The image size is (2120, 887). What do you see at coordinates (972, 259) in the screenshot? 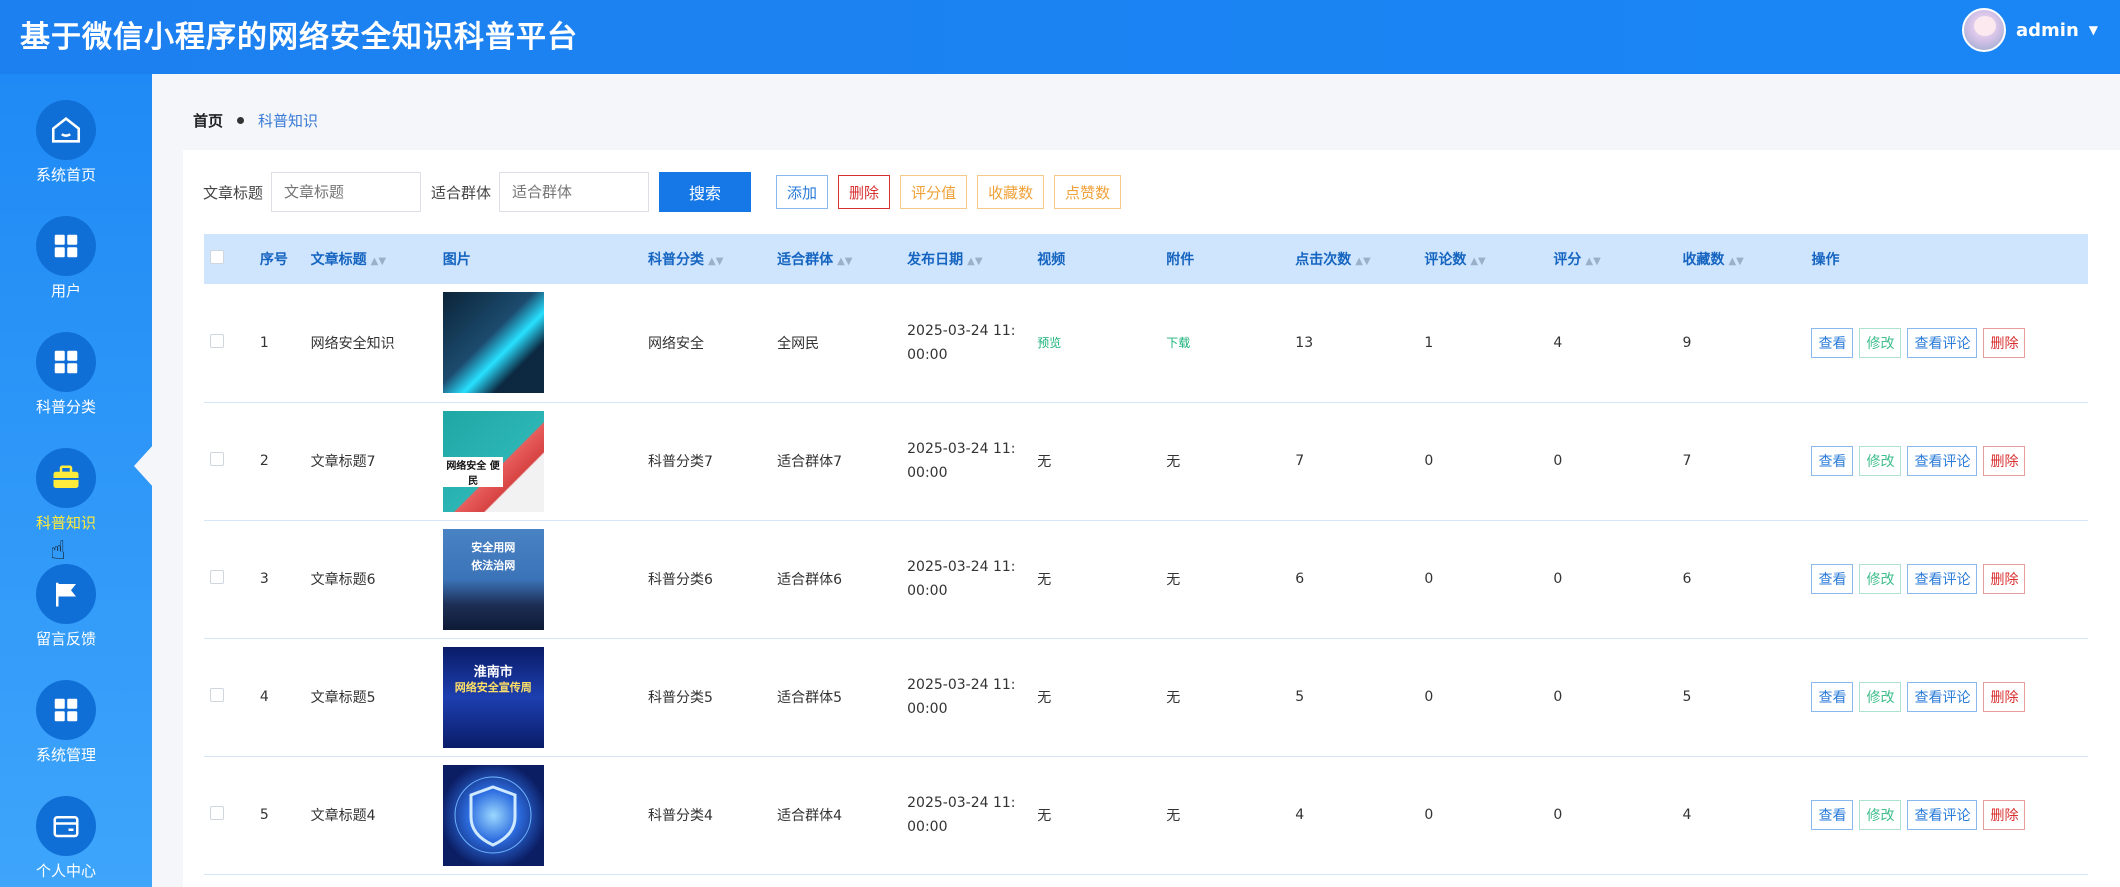
I see `column-header: 发布日期 ▲▼` at bounding box center [972, 259].